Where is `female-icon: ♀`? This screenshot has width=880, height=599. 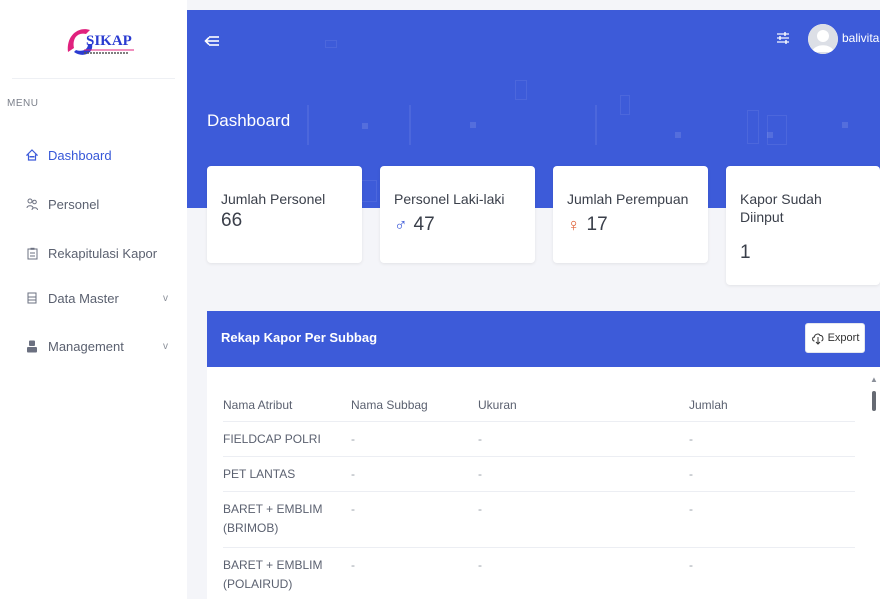 female-icon: ♀ is located at coordinates (574, 224).